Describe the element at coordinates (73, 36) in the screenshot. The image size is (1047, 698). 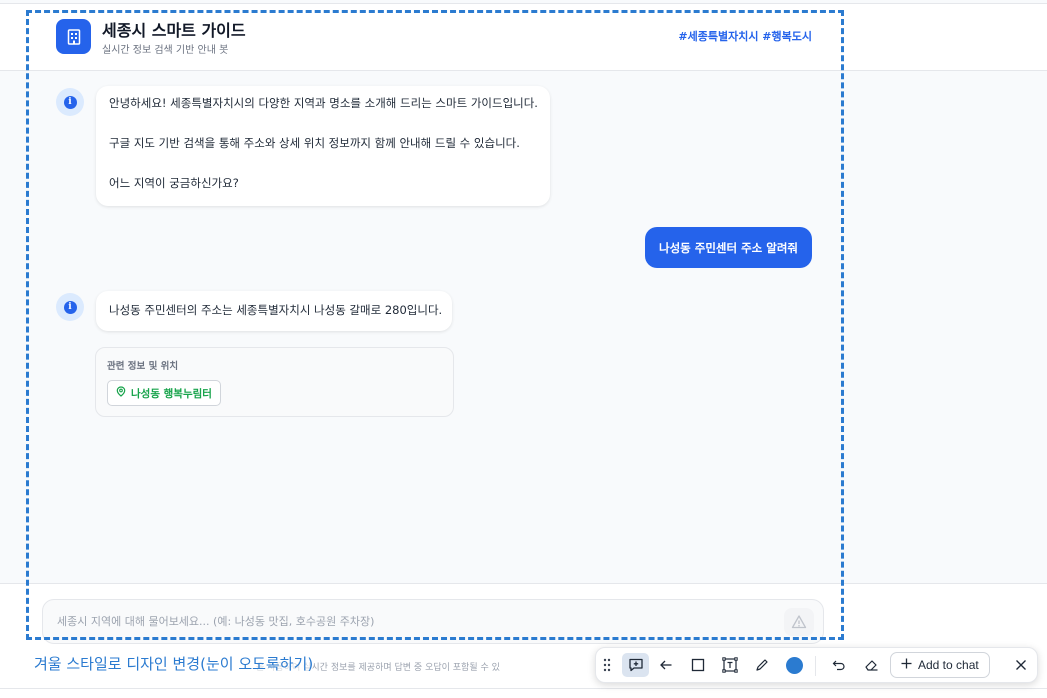
I see `building-icon` at that location.